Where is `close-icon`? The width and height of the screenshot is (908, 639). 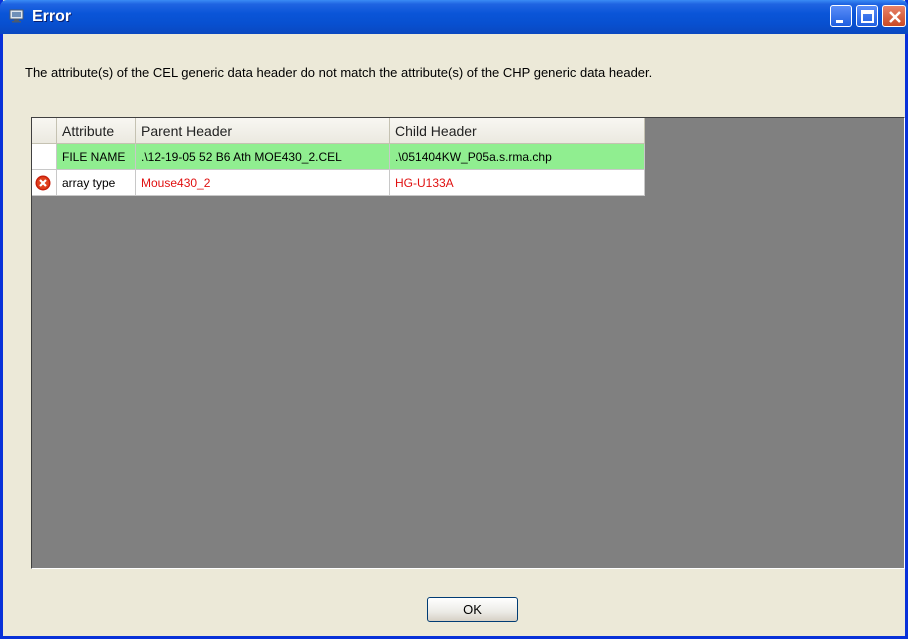 close-icon is located at coordinates (895, 17).